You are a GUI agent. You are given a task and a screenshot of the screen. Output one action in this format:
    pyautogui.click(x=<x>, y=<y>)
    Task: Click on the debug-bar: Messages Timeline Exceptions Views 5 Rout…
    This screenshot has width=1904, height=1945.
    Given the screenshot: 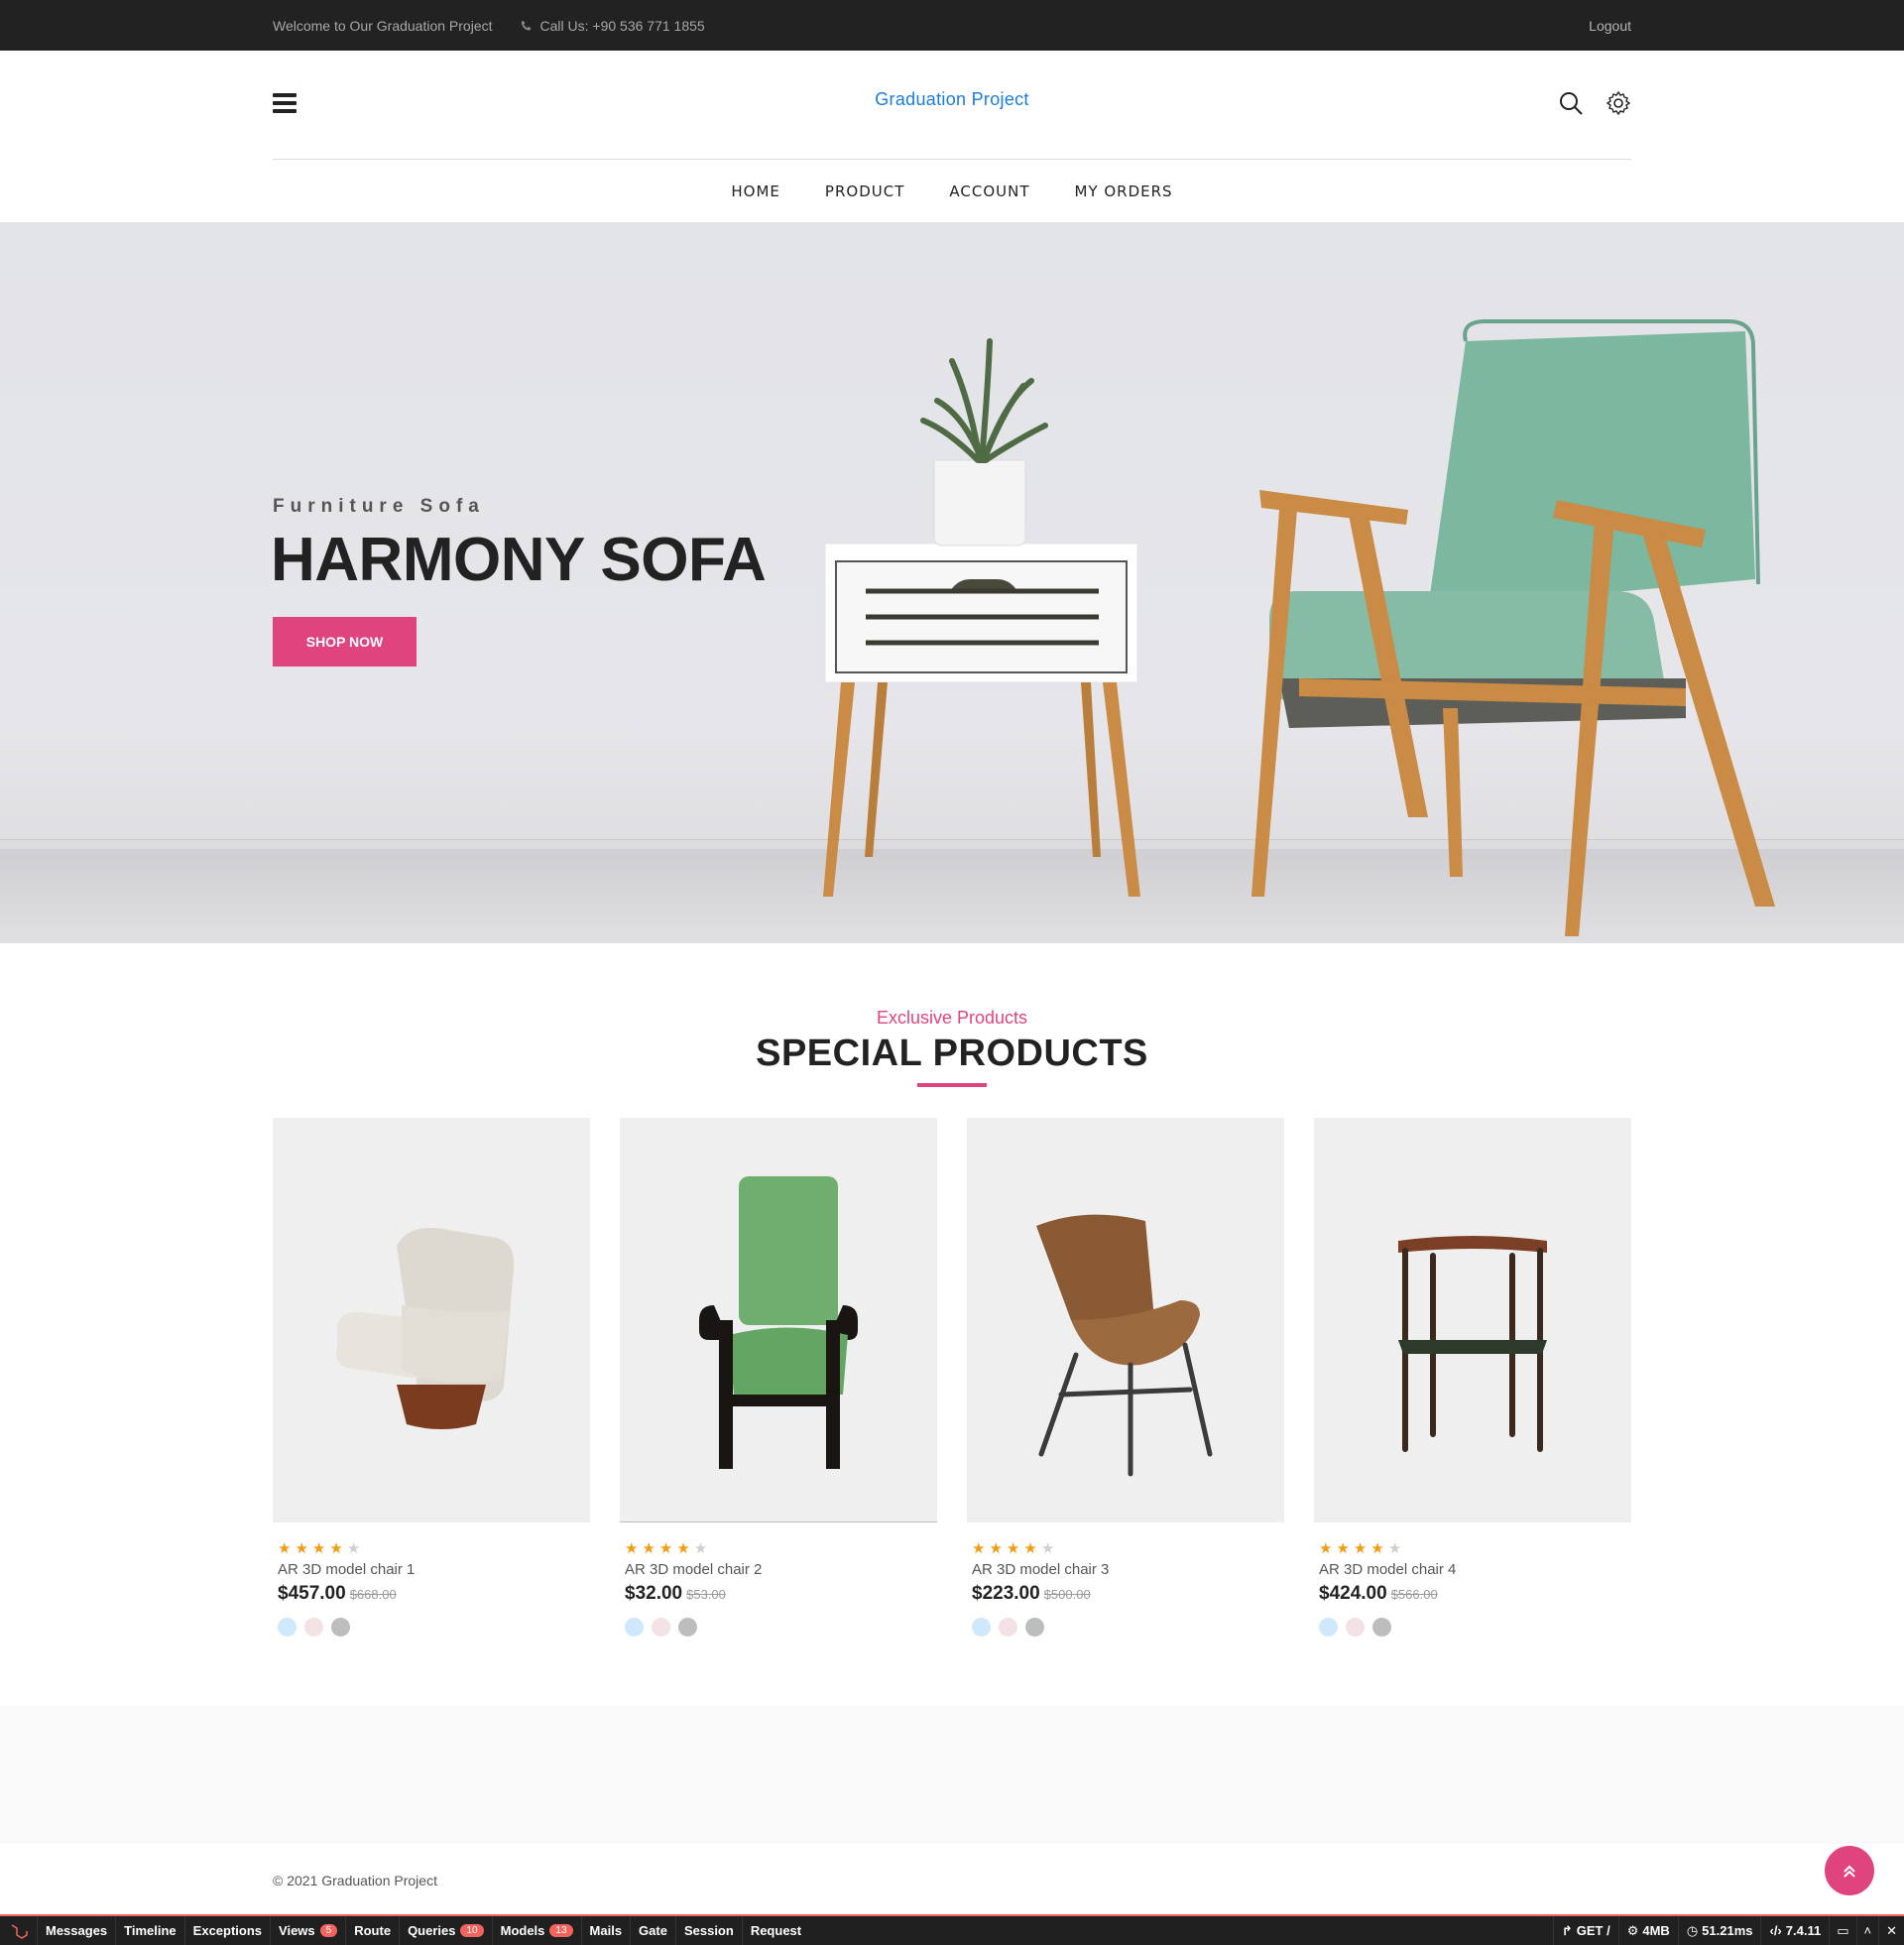 What is the action you would take?
    pyautogui.click(x=952, y=1930)
    